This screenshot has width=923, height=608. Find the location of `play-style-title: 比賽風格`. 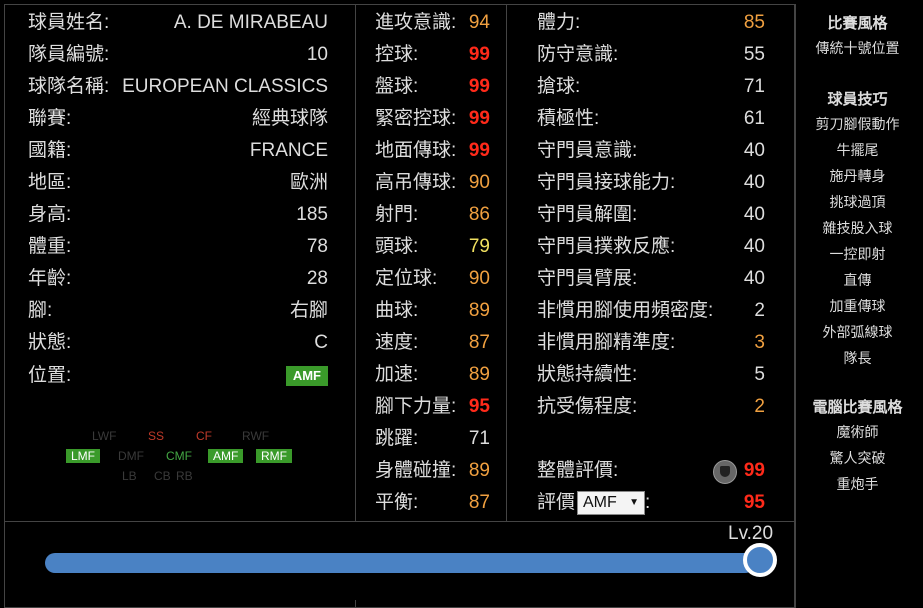

play-style-title: 比賽風格 is located at coordinates (857, 23).